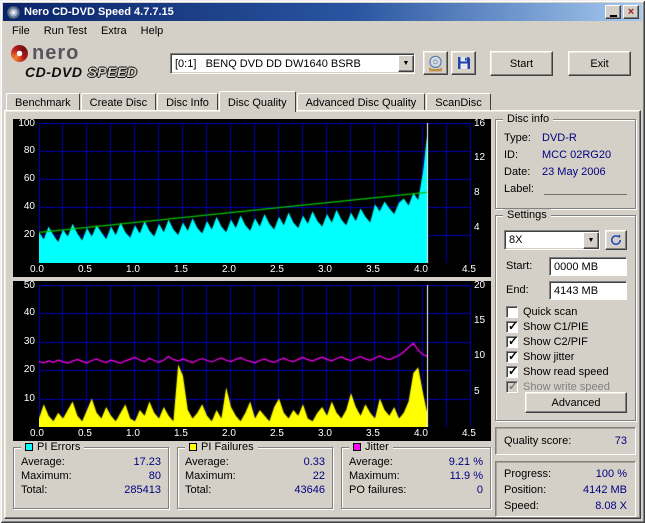 This screenshot has width=645, height=523. I want to click on stat-row: Maximum: 11.9 %, so click(416, 476).